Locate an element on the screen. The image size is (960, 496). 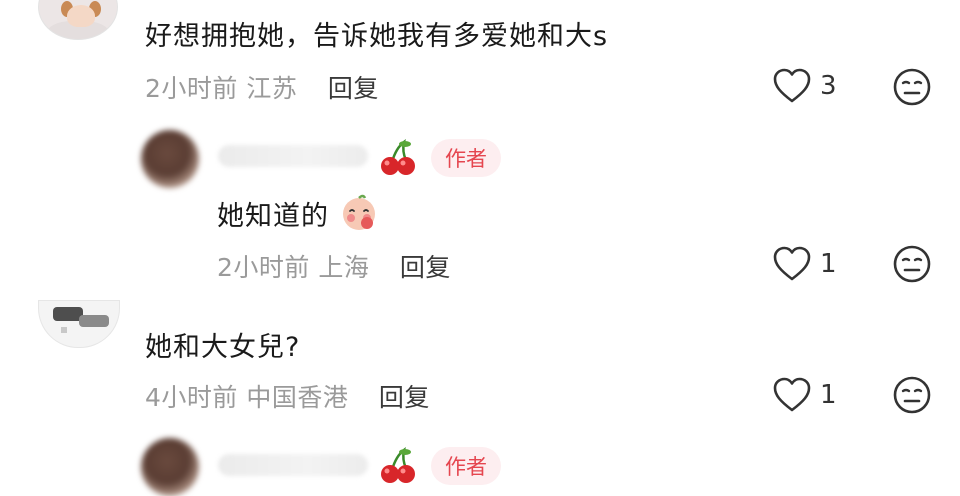
like-count: 3 is located at coordinates (828, 86).